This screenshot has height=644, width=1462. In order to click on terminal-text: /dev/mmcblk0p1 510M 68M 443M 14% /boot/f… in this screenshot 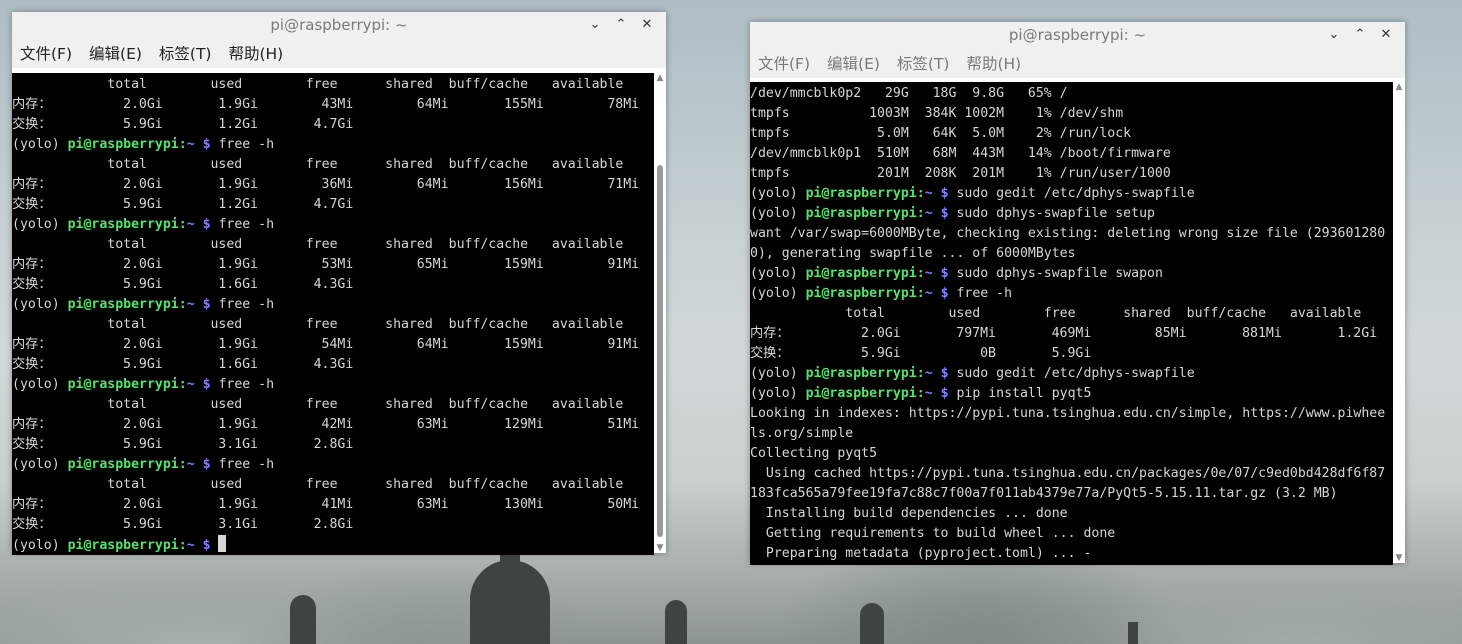, I will do `click(960, 153)`.